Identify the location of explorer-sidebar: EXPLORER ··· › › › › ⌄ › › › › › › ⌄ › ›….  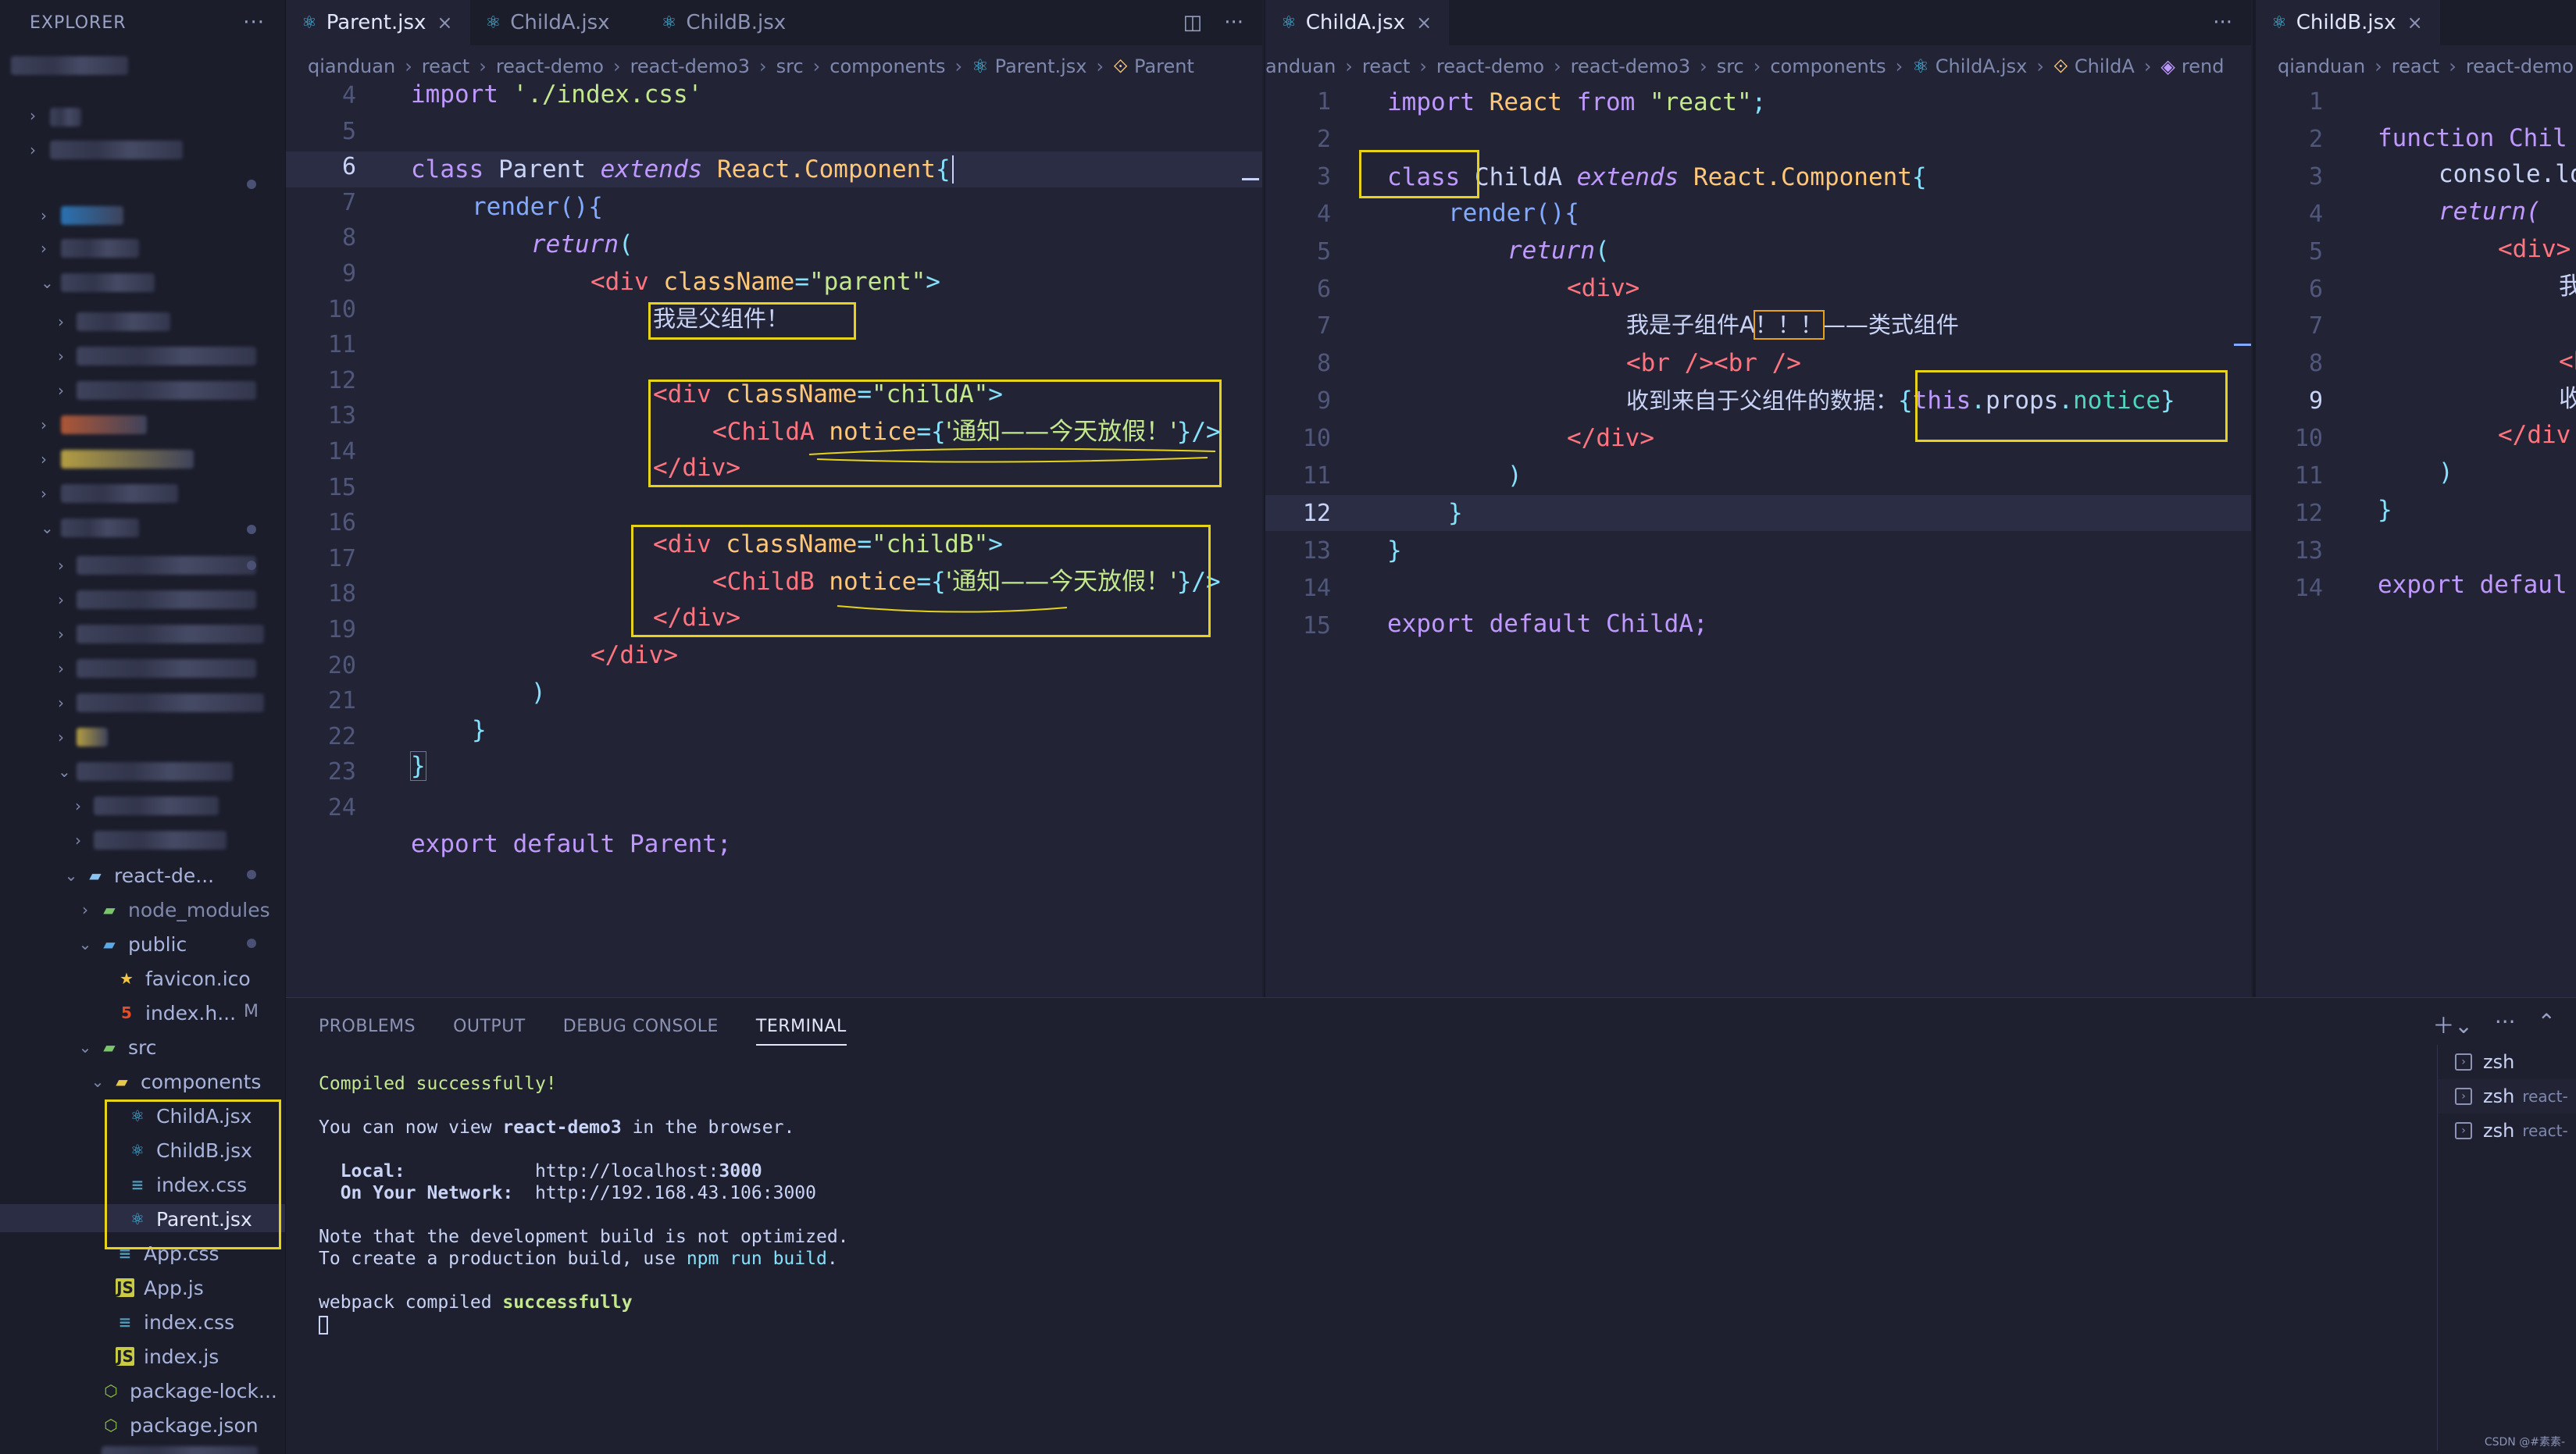
(143, 727).